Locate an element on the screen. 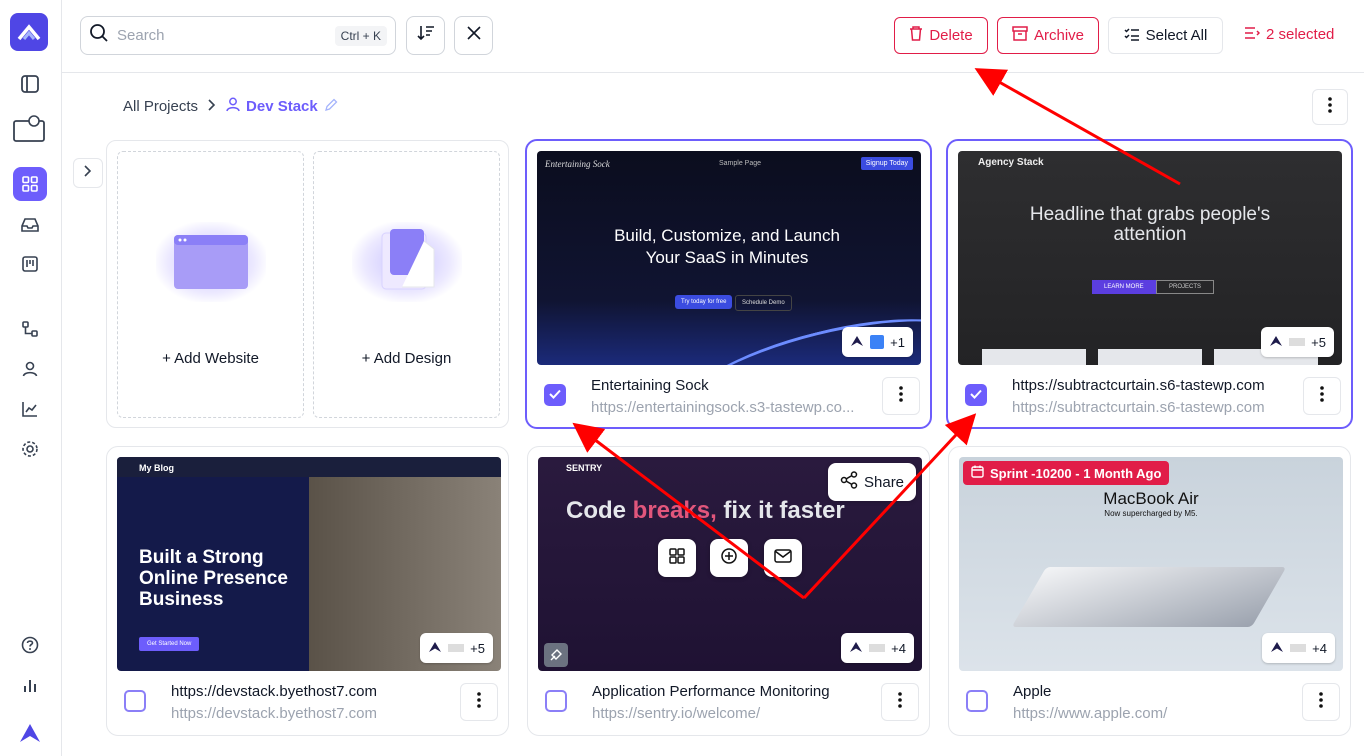  breadcrumb-current: Dev Stack is located at coordinates (282, 106).